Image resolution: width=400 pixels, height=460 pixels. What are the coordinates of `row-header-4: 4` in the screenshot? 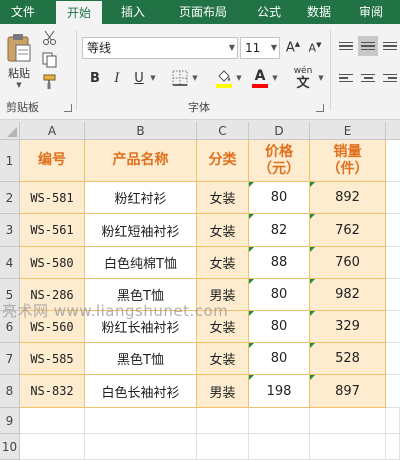 It's located at (10, 263).